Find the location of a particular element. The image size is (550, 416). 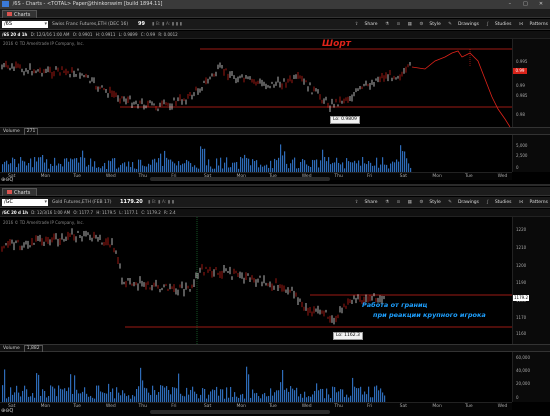

symbol-input-2: /GC ▾ is located at coordinates (25, 202).